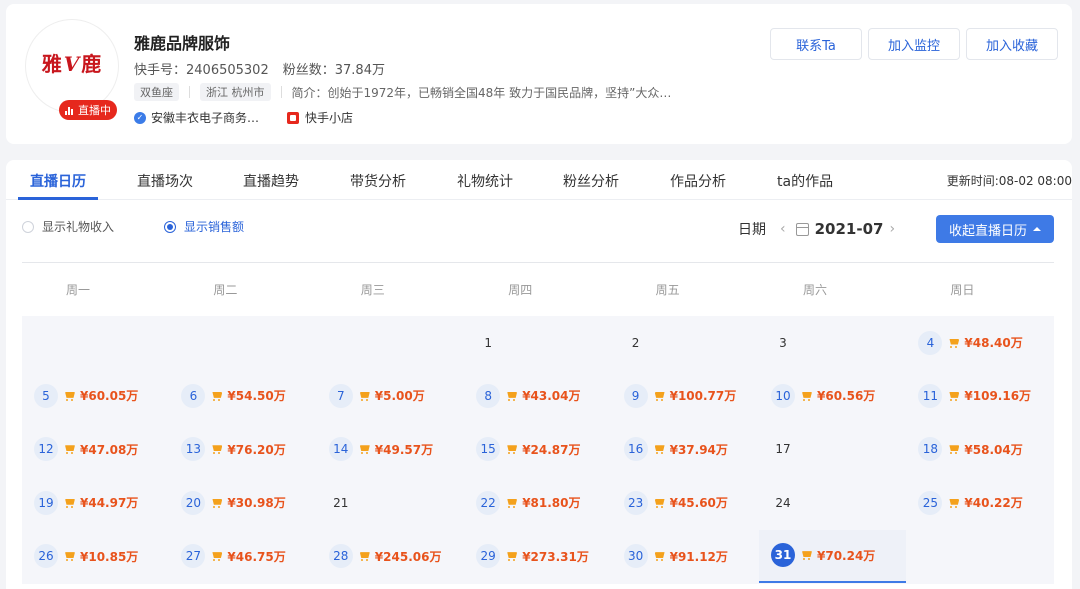 This screenshot has height=589, width=1080. What do you see at coordinates (832, 556) in the screenshot?
I see `calendar-day-cell: 31 ¥70.24万` at bounding box center [832, 556].